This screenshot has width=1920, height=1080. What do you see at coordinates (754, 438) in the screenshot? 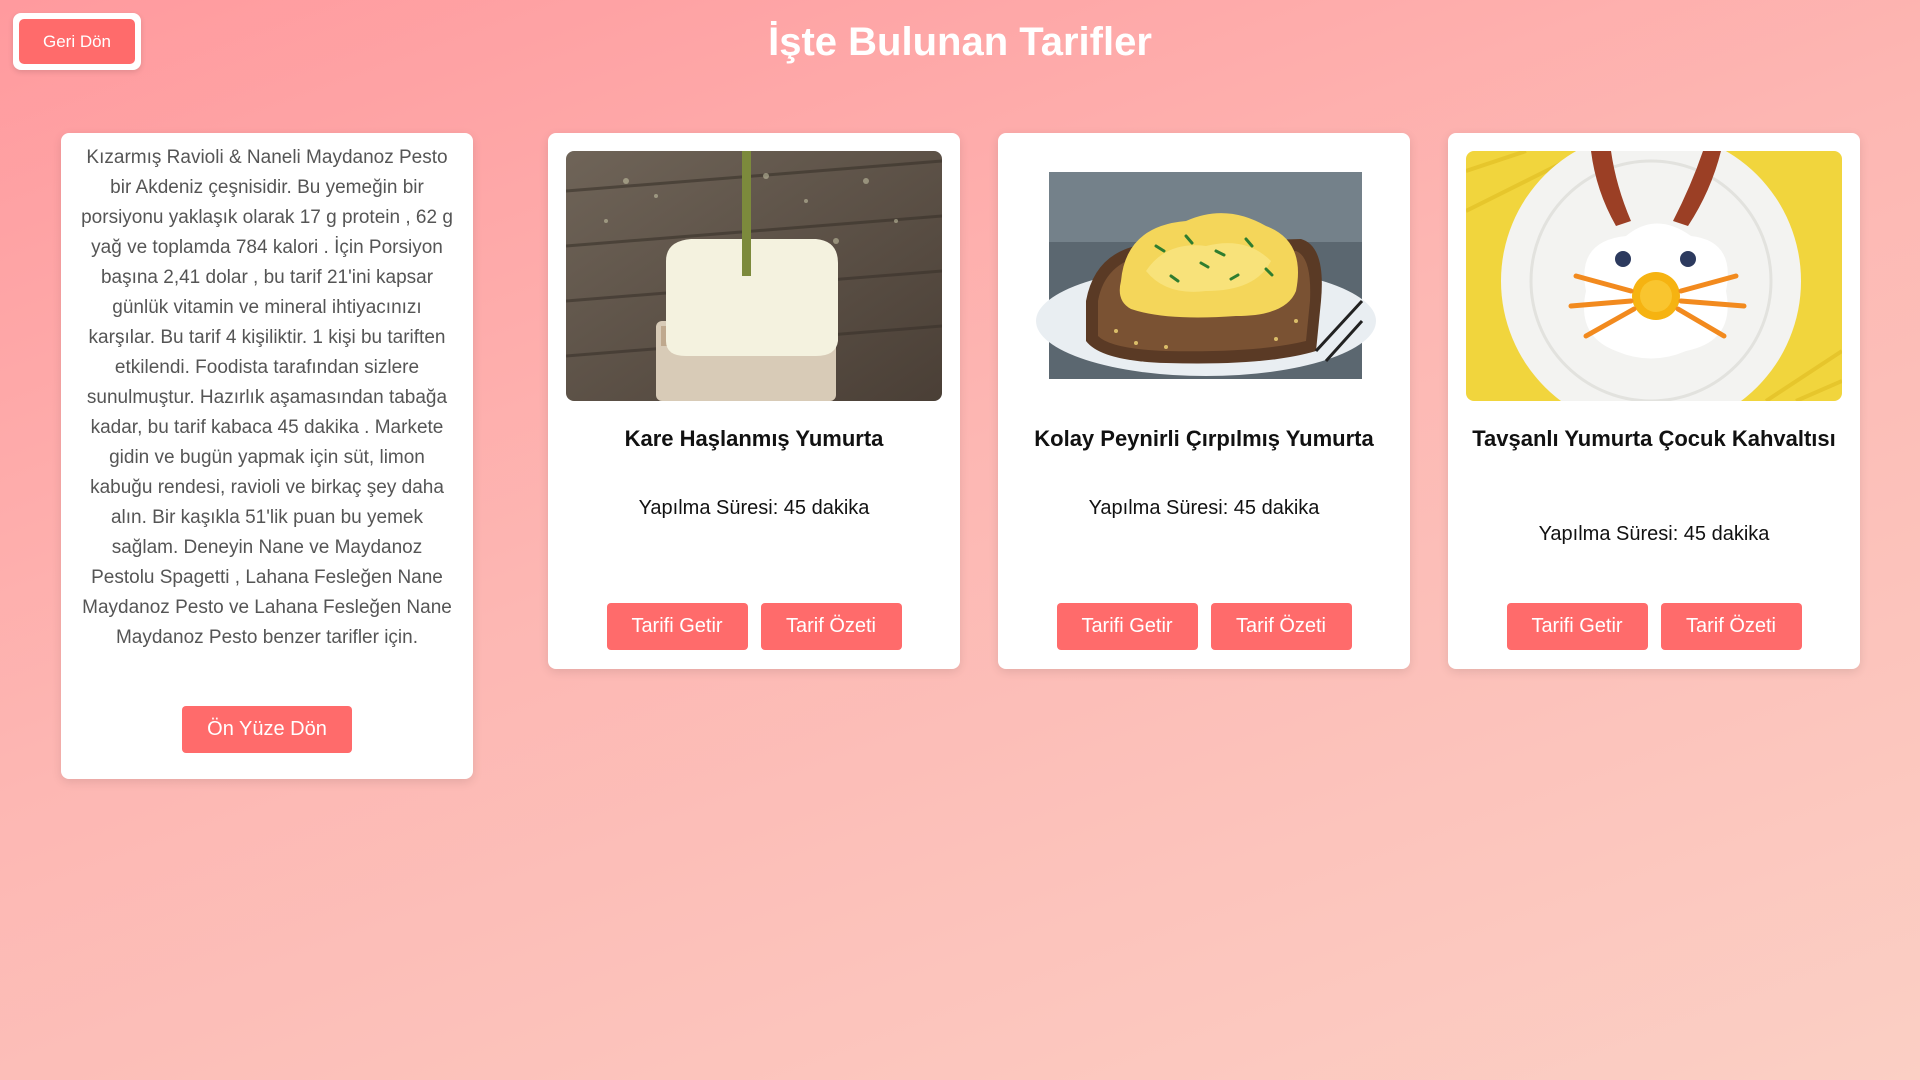
I see `recipe-title: Kare Haşlanmış Yumurta` at bounding box center [754, 438].